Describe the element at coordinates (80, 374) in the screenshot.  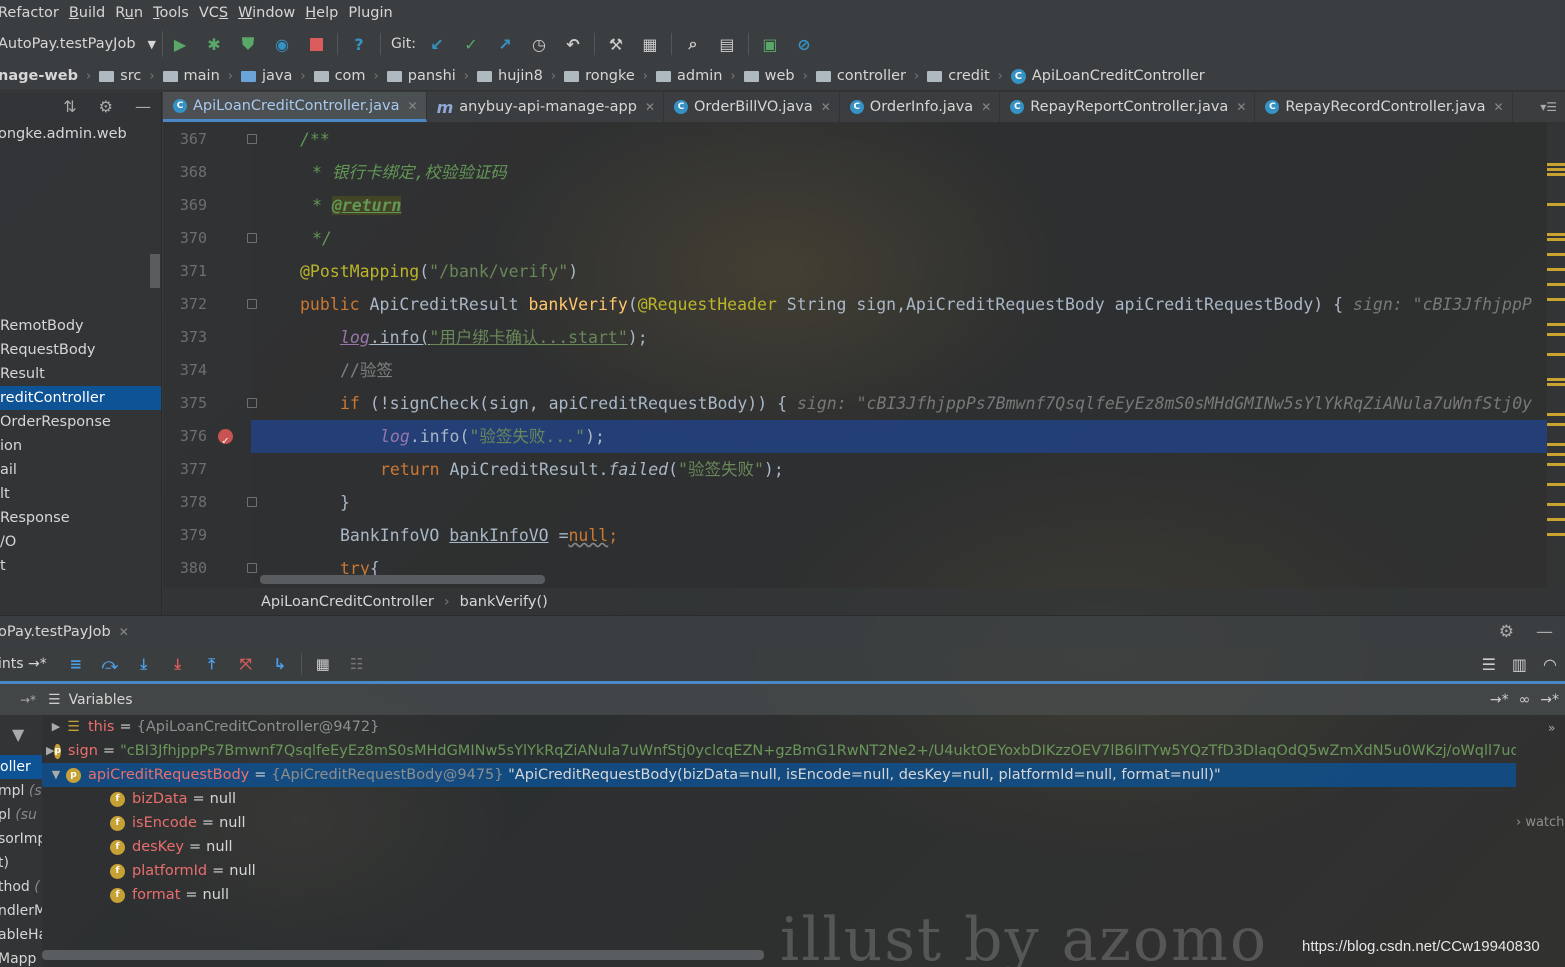
I see `project-tree-item: Result` at that location.